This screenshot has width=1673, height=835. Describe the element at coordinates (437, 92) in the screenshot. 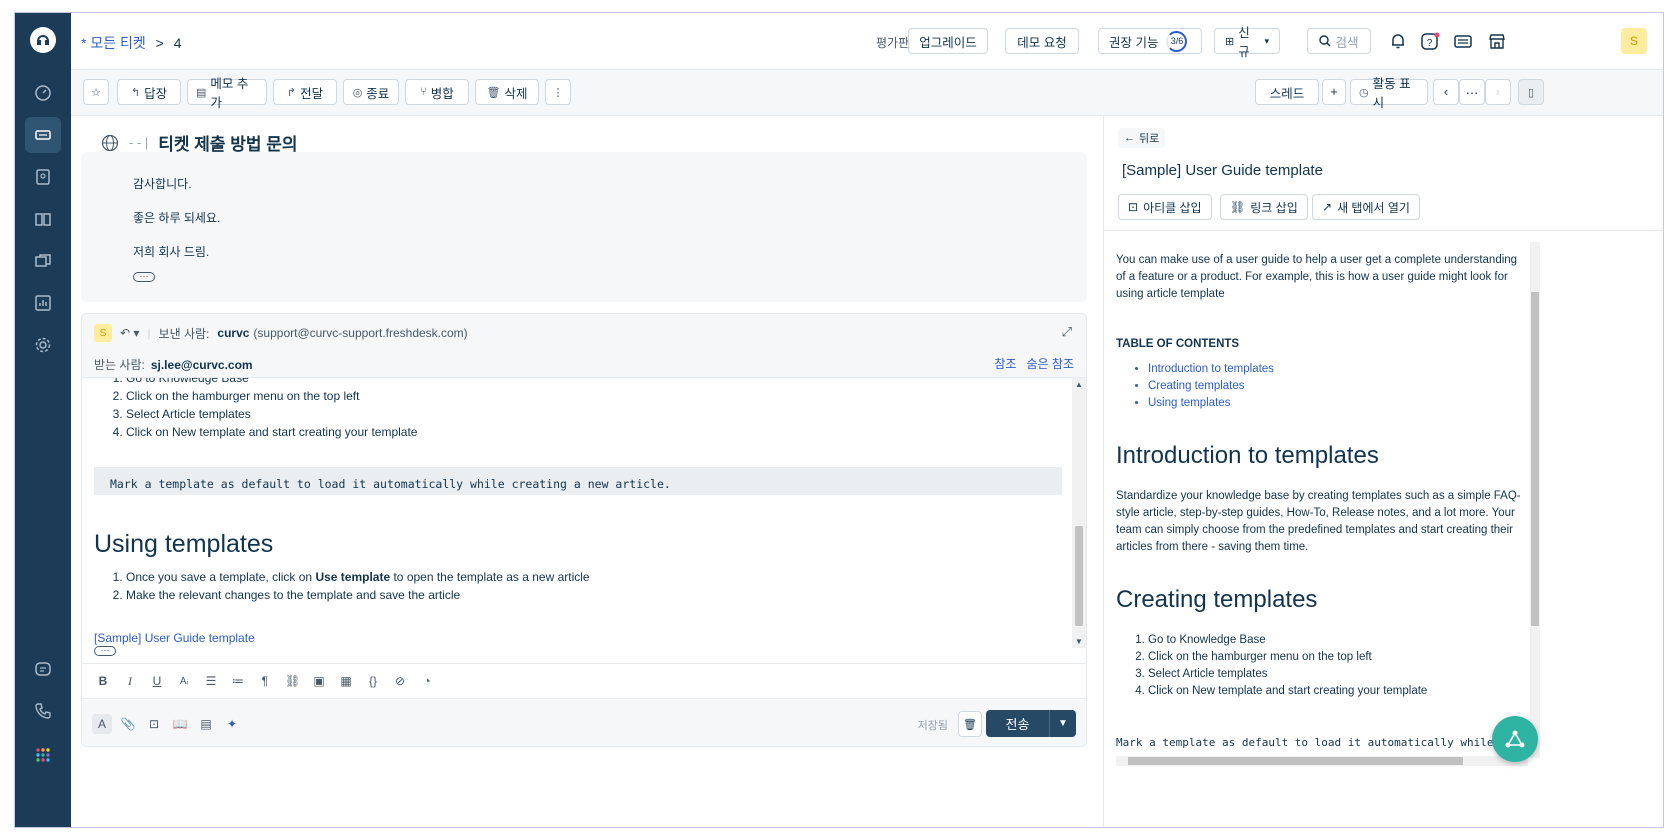

I see `merge-button: ⑂ 병합` at that location.